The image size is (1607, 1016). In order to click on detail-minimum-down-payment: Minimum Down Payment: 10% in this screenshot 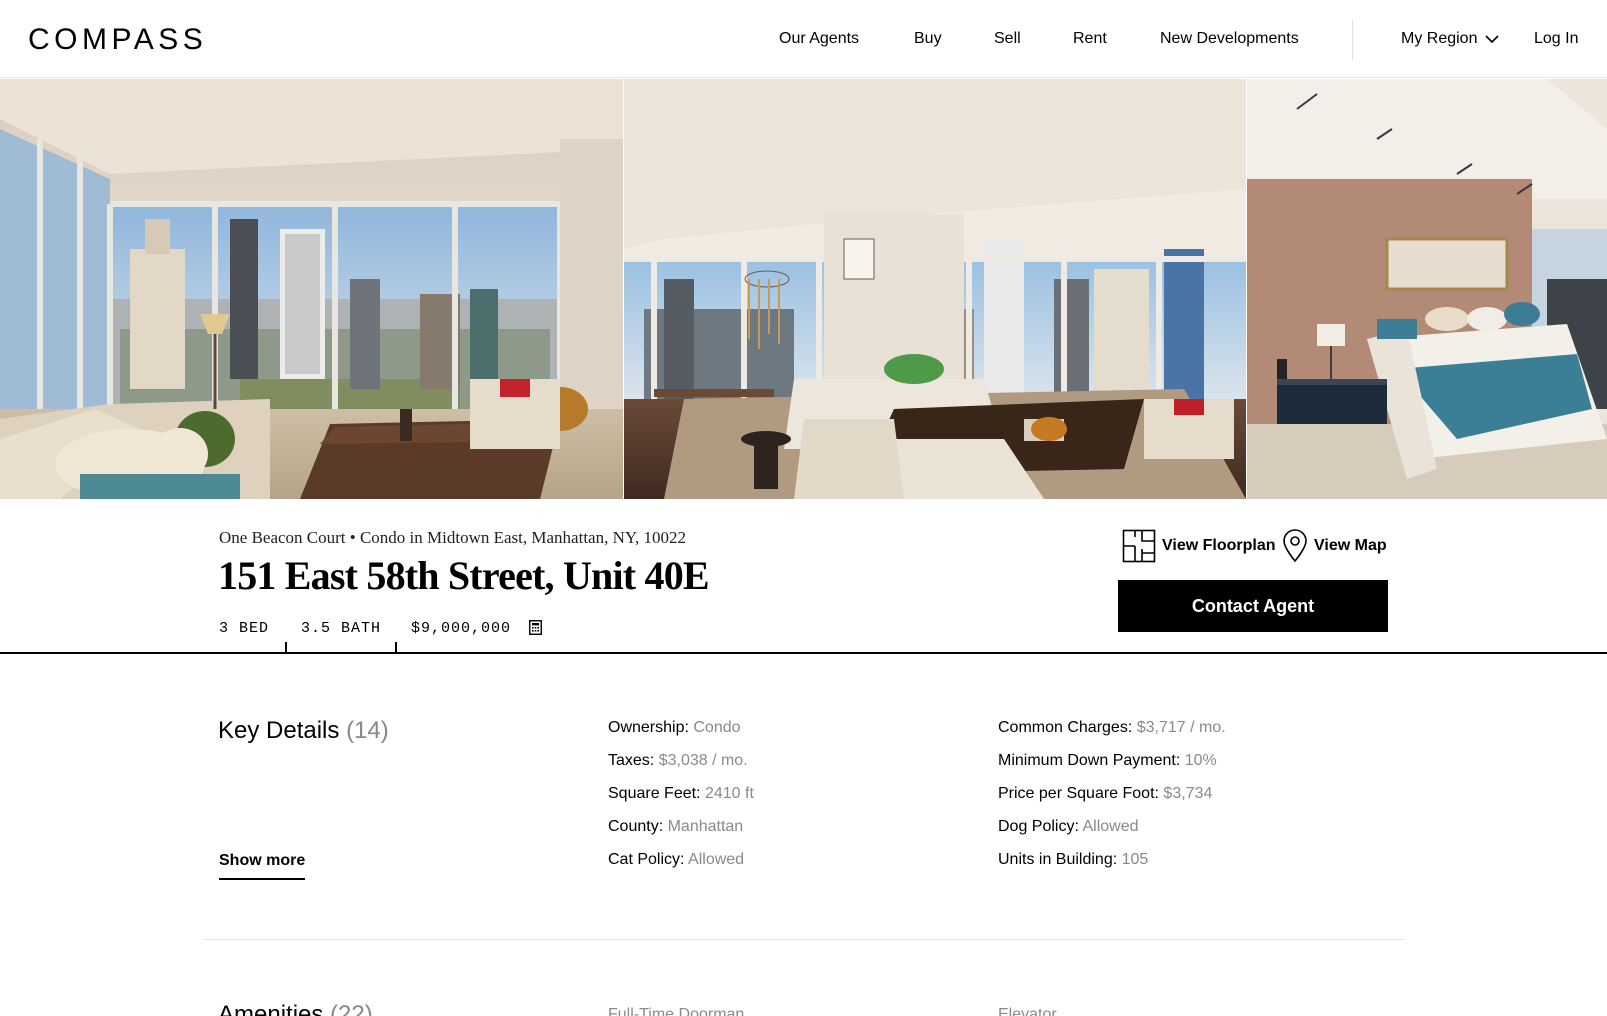, I will do `click(1107, 761)`.